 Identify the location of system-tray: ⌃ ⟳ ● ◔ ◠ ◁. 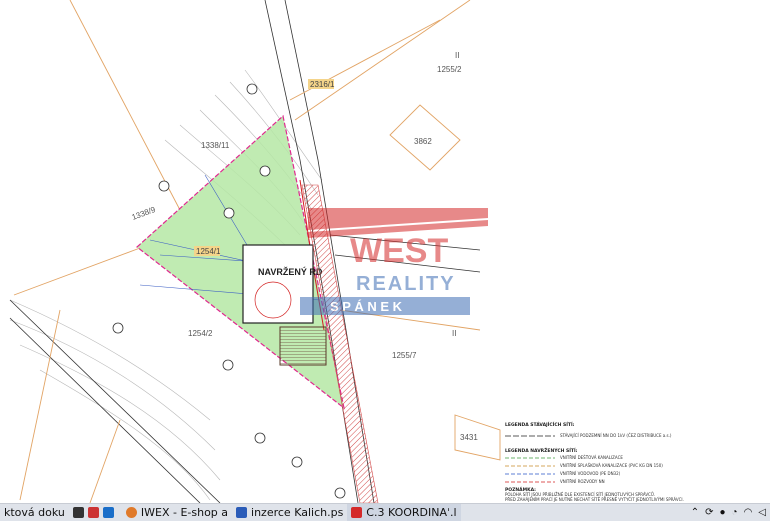
(730, 512).